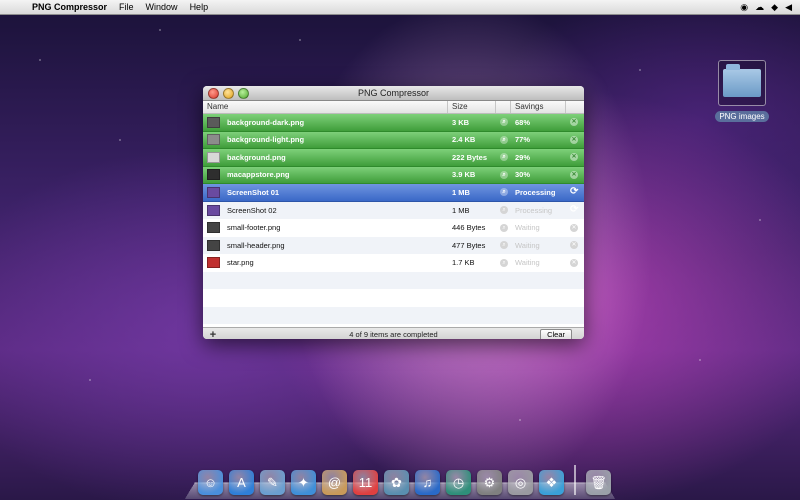  I want to click on time-machine-icon: ◷, so click(458, 482).